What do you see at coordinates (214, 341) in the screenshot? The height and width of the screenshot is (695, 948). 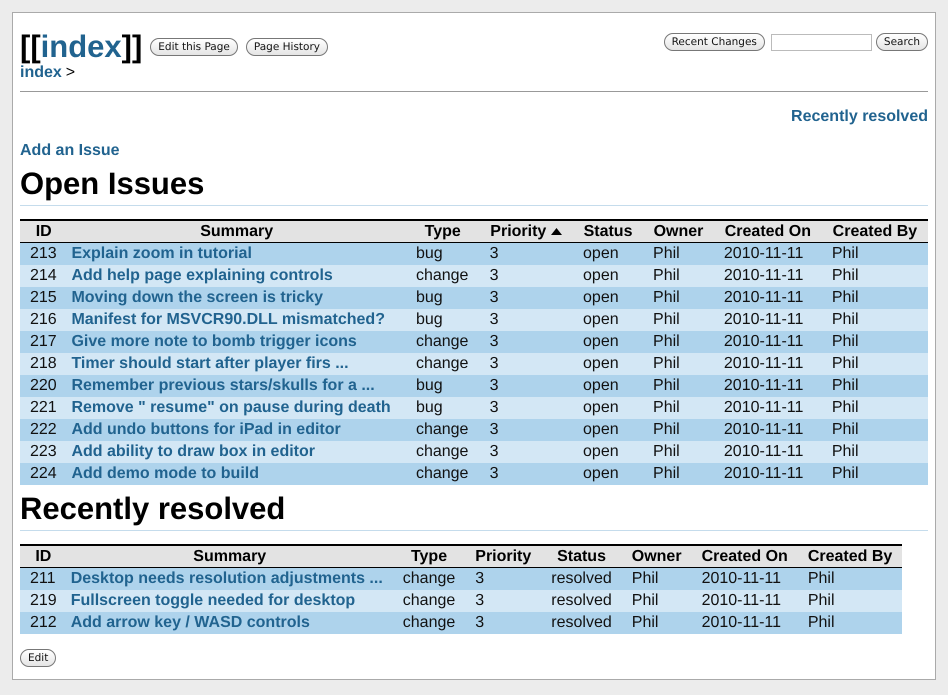 I see `issue-link: Give more note to bomb trigger icons` at bounding box center [214, 341].